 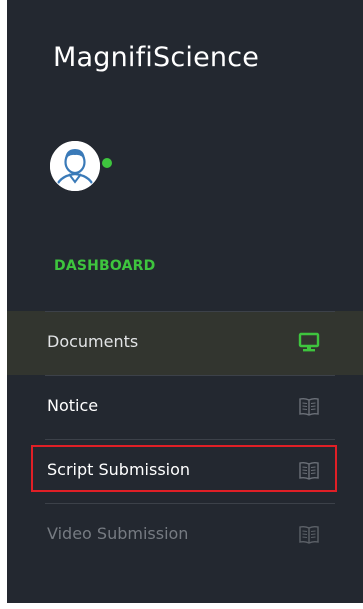 What do you see at coordinates (185, 407) in the screenshot?
I see `sidebar-item-notice: Notice` at bounding box center [185, 407].